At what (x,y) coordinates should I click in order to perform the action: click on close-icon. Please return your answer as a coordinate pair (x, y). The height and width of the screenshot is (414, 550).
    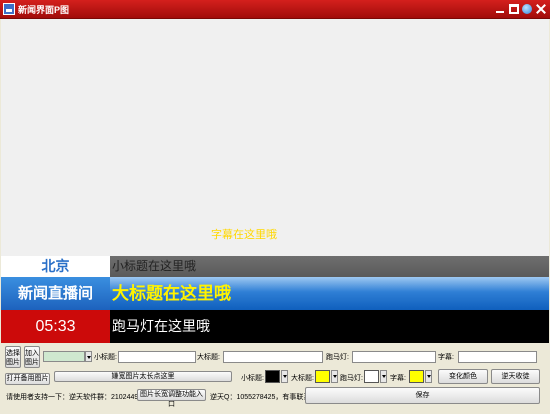
    Looking at the image, I should click on (541, 9).